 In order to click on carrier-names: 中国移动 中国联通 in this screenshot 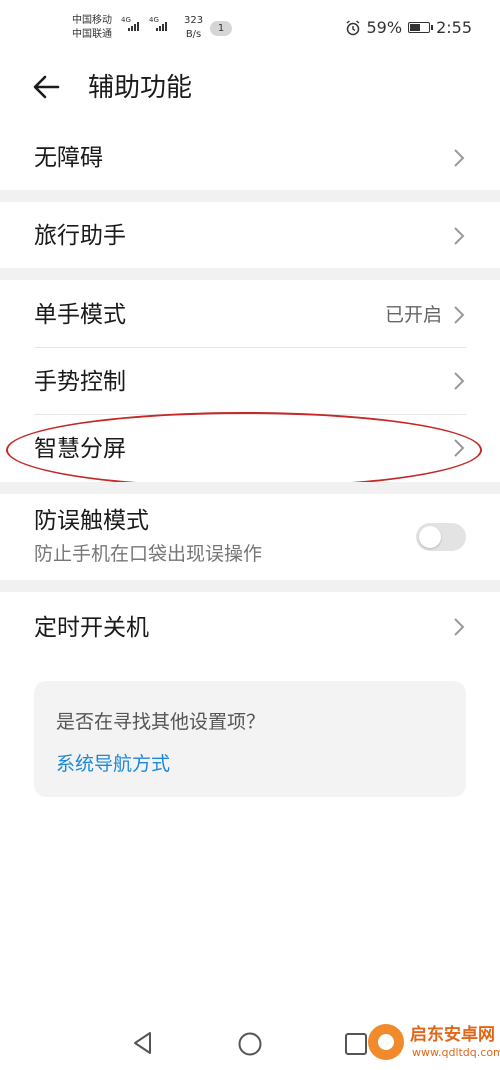, I will do `click(92, 28)`.